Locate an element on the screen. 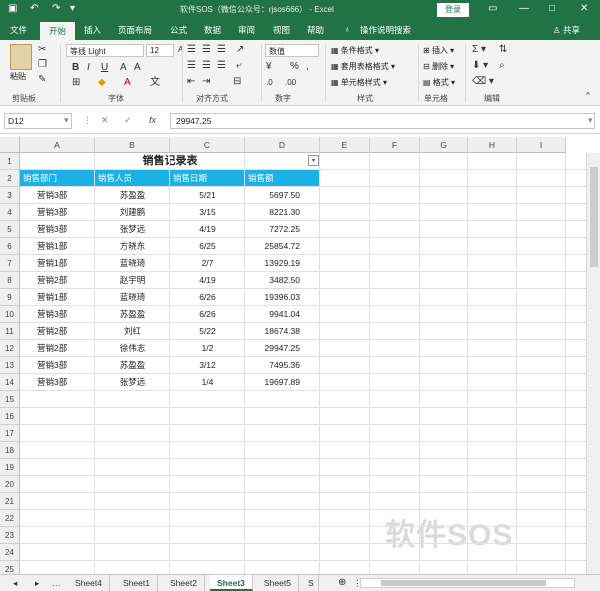 This screenshot has width=600, height=591. table-cell: 29947.25 is located at coordinates (282, 348).